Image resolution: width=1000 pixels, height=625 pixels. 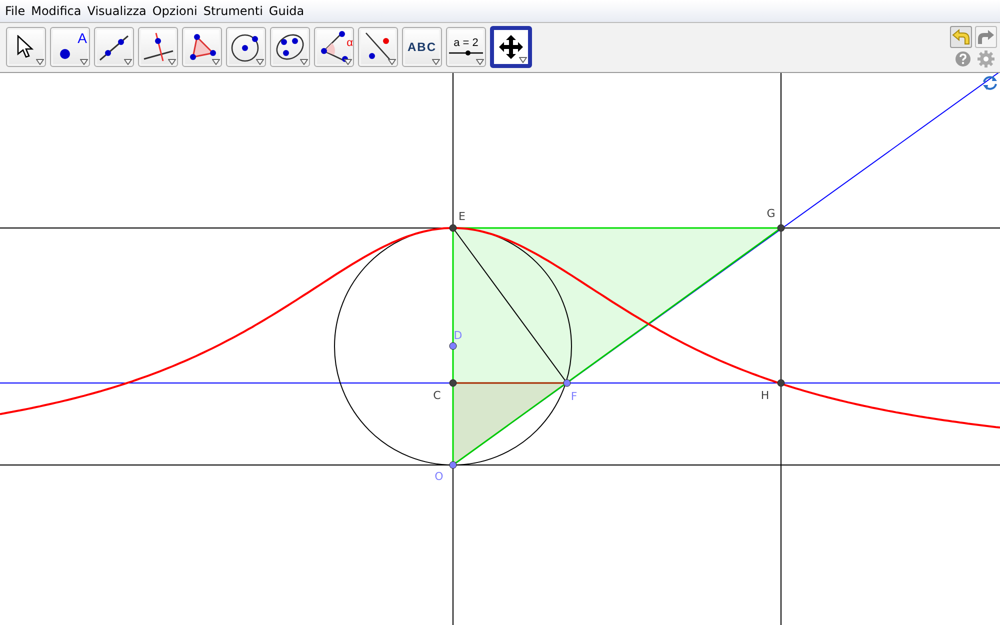 I want to click on menu-item: Strumenti, so click(x=233, y=11).